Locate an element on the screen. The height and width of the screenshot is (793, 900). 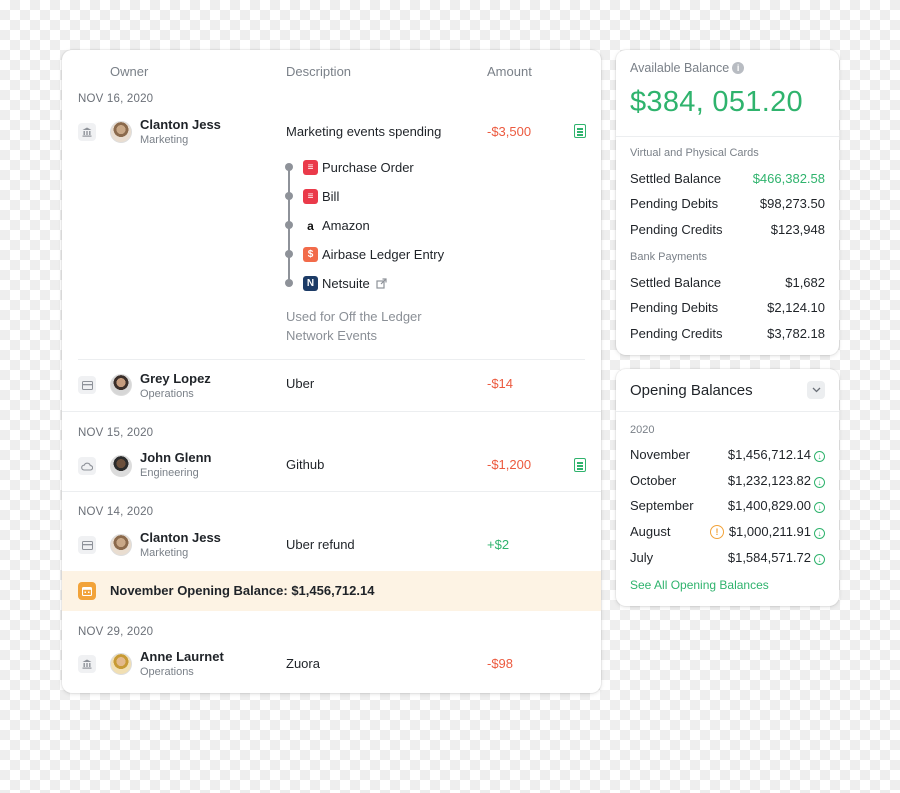
balance-row-label: Pending Debits is located at coordinates (674, 307).